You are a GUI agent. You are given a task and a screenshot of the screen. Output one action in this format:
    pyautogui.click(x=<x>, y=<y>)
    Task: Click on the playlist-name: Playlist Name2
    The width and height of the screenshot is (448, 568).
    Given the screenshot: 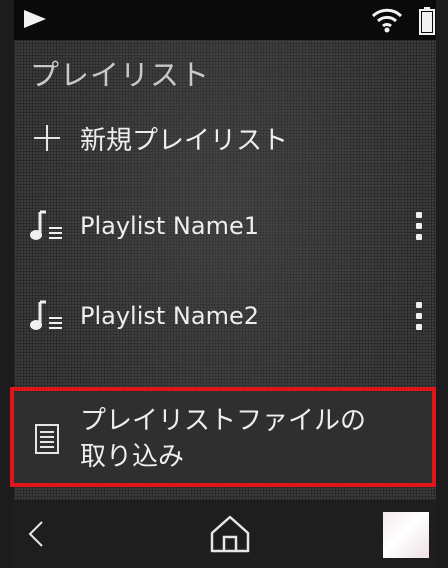 What is the action you would take?
    pyautogui.click(x=170, y=316)
    